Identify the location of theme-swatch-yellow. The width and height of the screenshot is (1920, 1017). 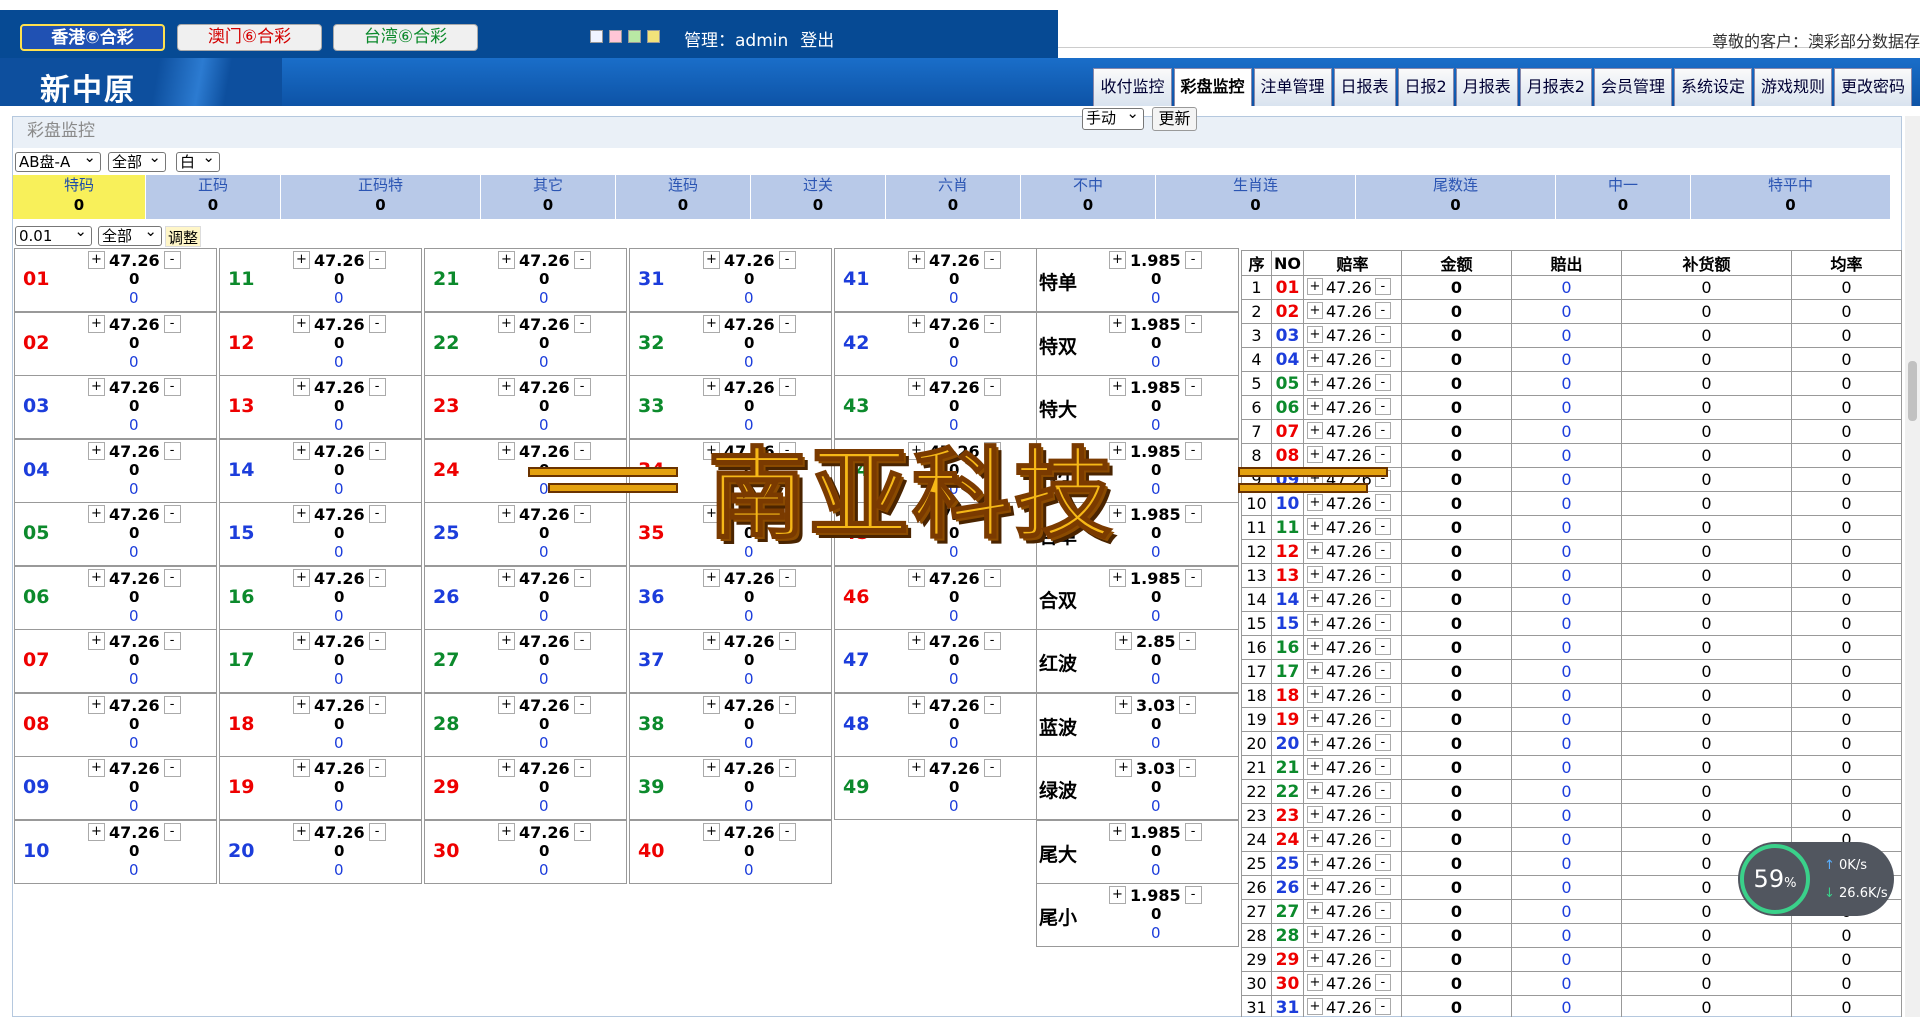
(653, 36).